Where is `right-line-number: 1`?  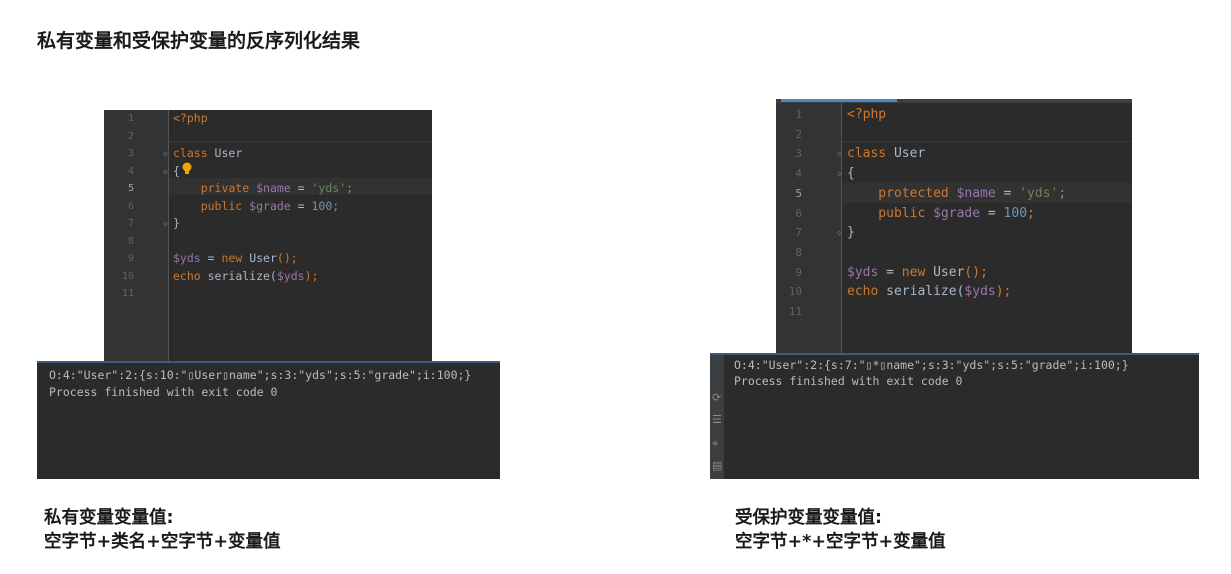 right-line-number: 1 is located at coordinates (798, 114).